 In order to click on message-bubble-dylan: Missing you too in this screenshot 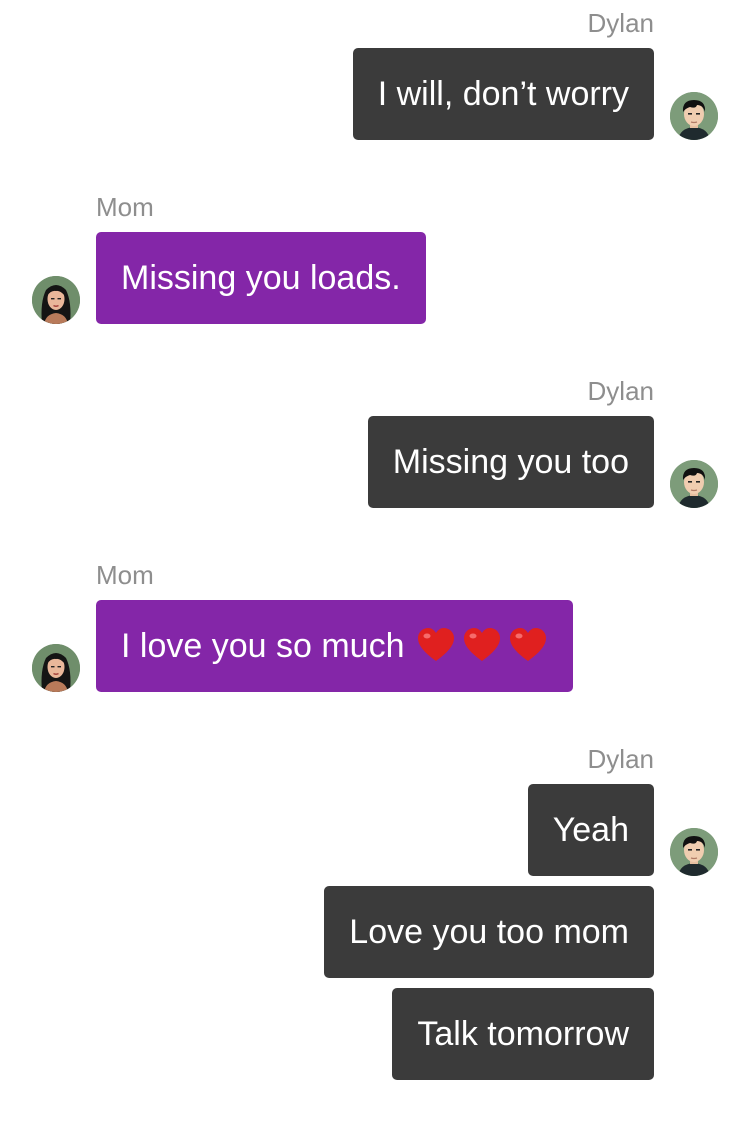, I will do `click(510, 462)`.